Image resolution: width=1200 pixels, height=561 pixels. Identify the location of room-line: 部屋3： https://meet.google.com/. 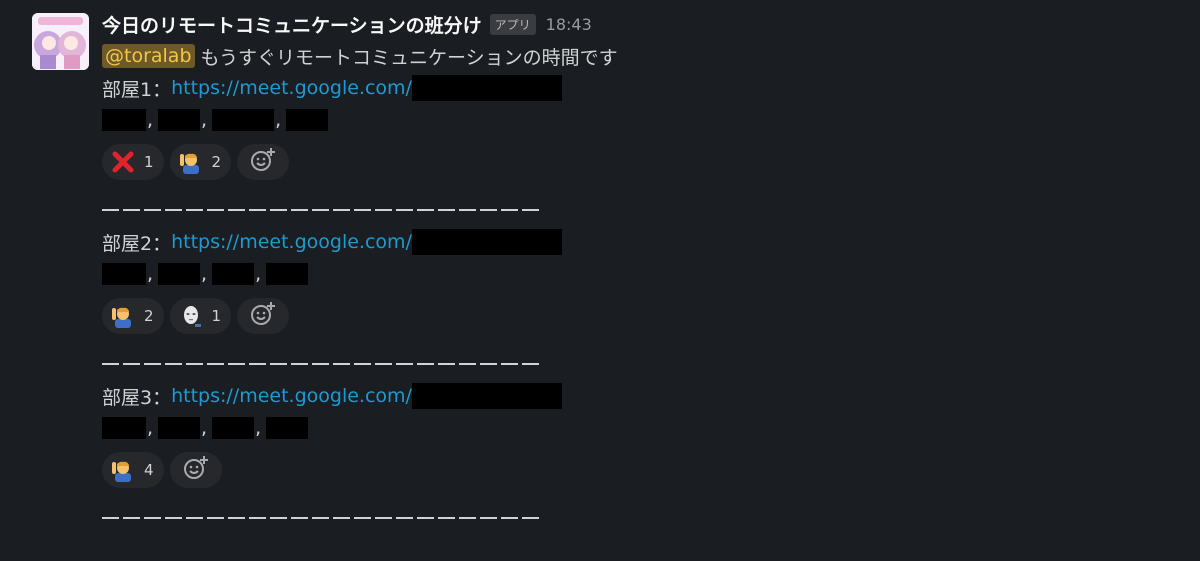
(642, 396).